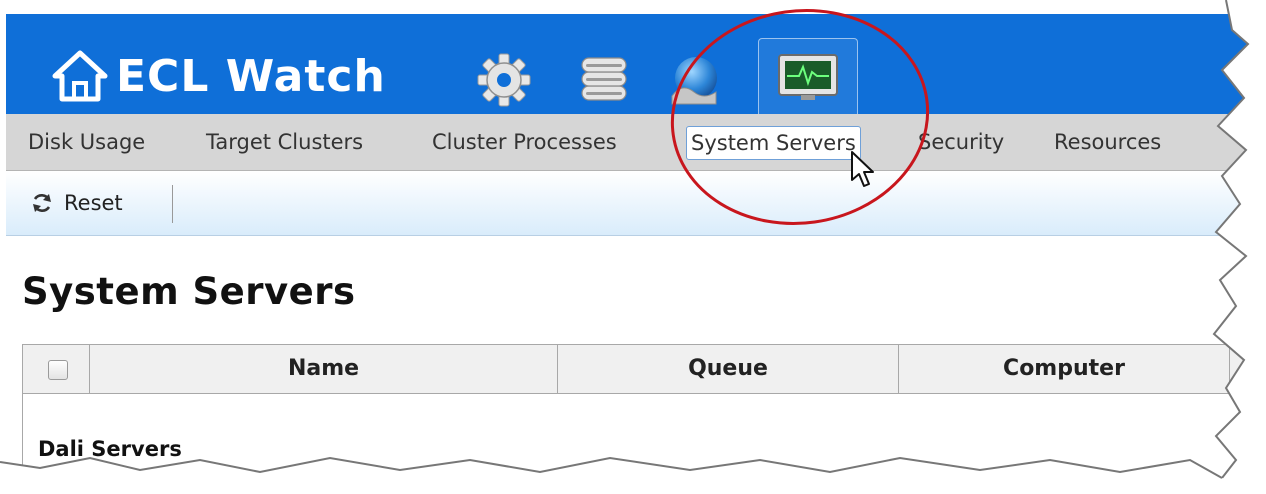 The width and height of the screenshot is (1266, 494). Describe the element at coordinates (93, 203) in the screenshot. I see `reset-label: Reset` at that location.